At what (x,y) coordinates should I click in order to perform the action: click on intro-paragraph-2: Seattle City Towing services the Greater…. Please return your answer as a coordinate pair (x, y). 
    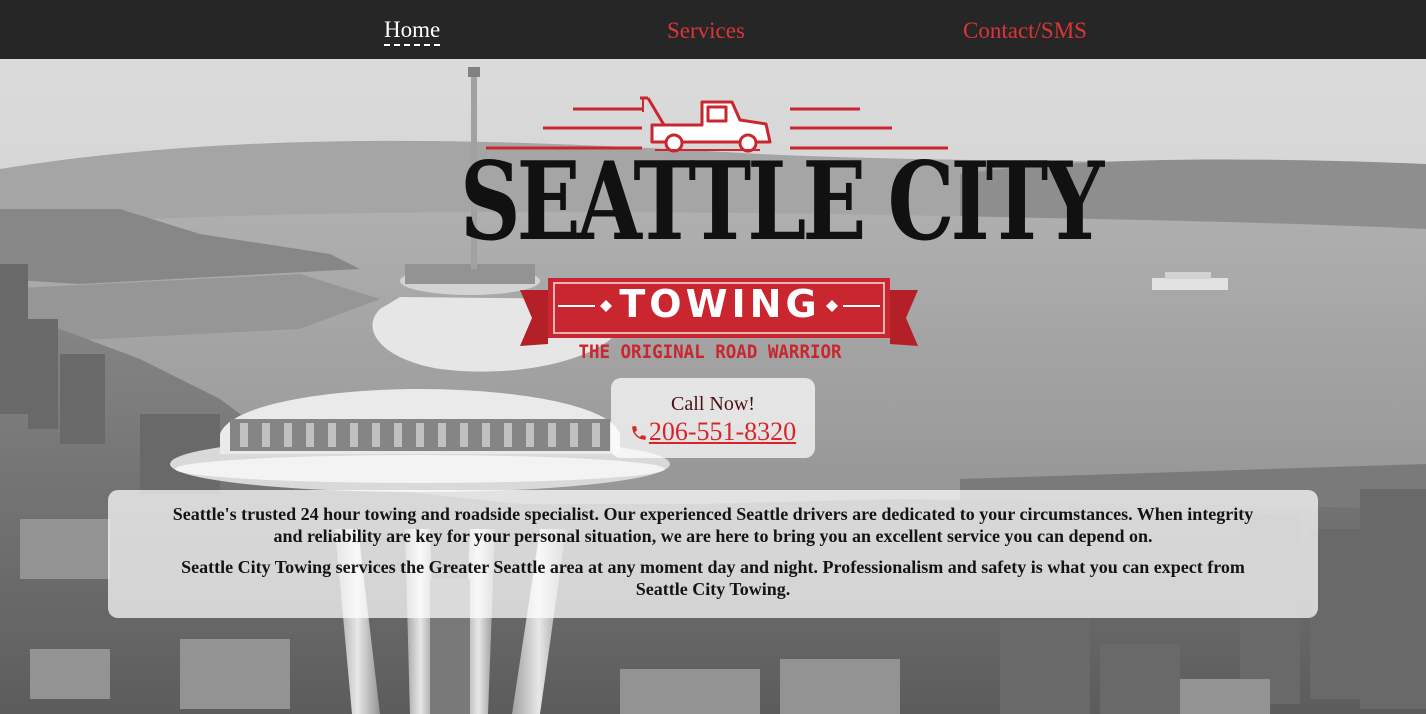
    Looking at the image, I should click on (713, 578).